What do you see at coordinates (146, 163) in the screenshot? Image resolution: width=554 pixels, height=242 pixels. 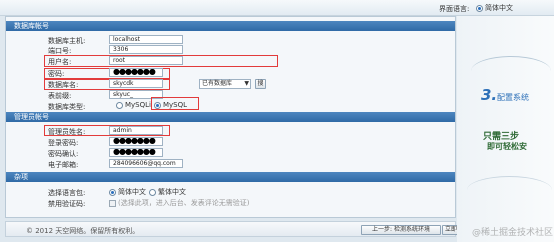 I see `admin-email-input: 284096606@qq.com` at bounding box center [146, 163].